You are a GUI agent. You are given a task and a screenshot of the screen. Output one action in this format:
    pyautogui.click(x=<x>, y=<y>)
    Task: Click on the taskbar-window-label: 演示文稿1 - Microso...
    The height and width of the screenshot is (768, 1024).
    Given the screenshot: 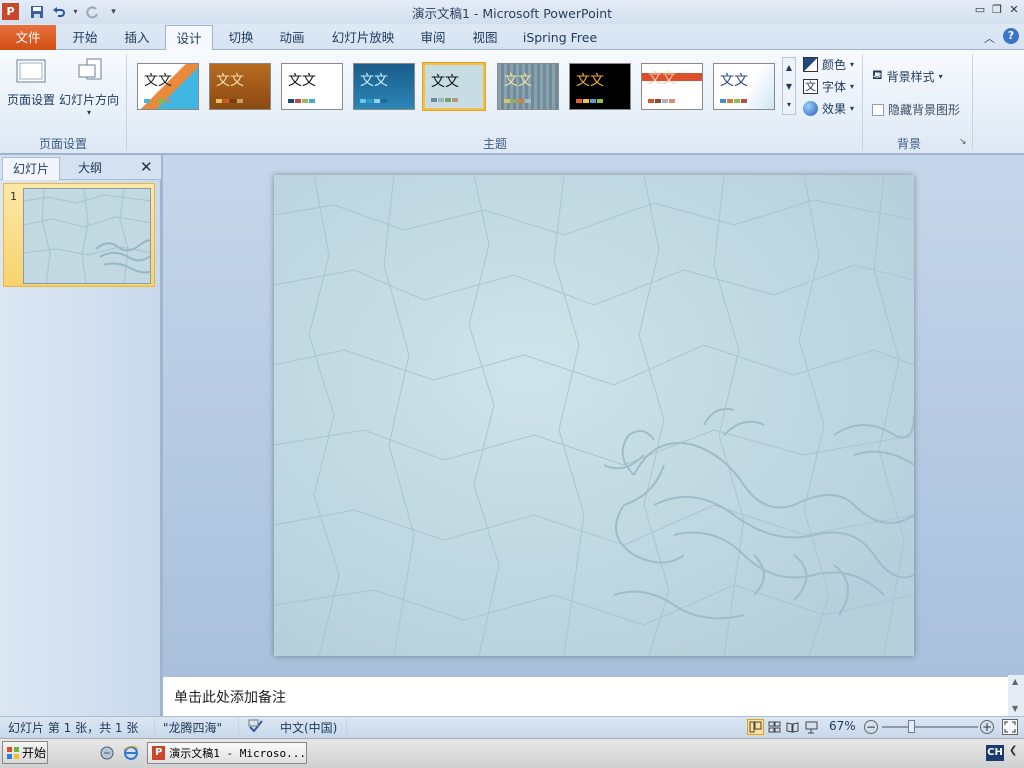 What is the action you would take?
    pyautogui.click(x=237, y=753)
    